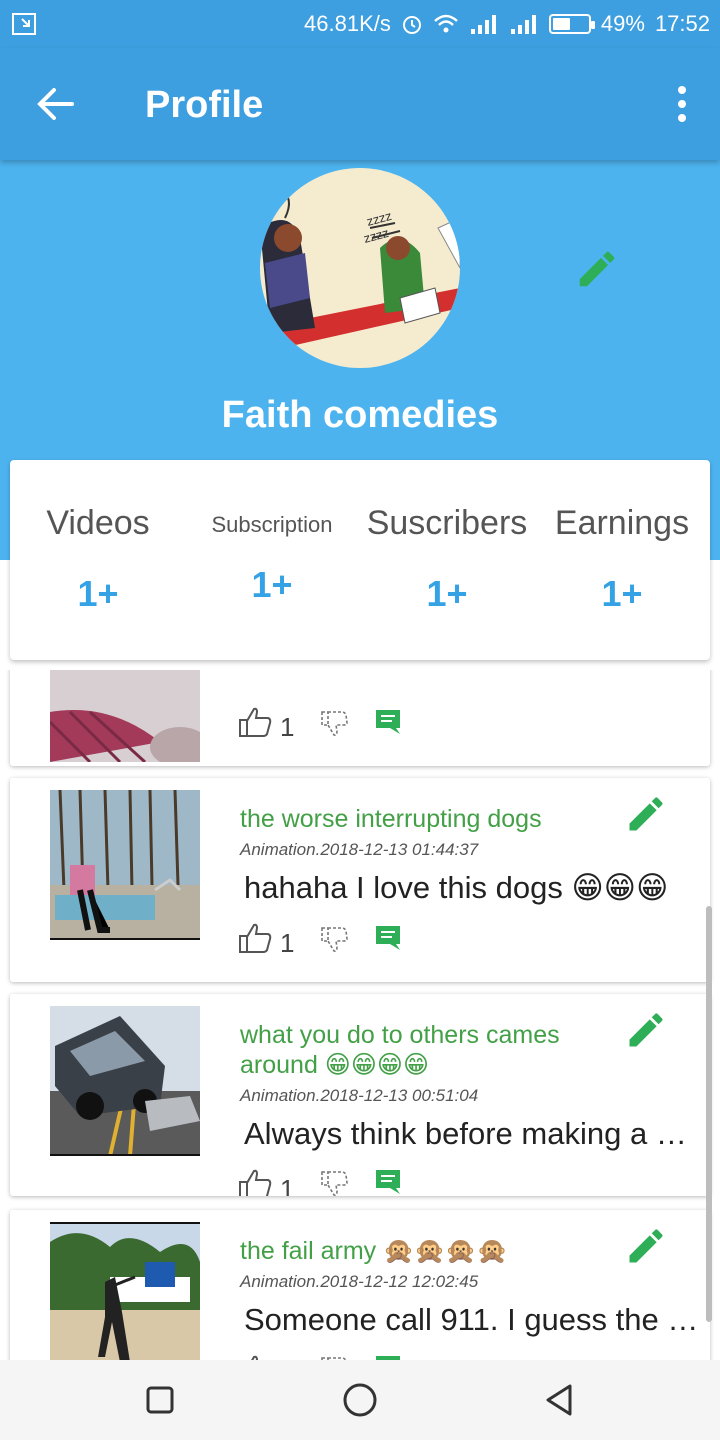 The width and height of the screenshot is (720, 1440). Describe the element at coordinates (160, 1400) in the screenshot. I see `square-recents-icon` at that location.